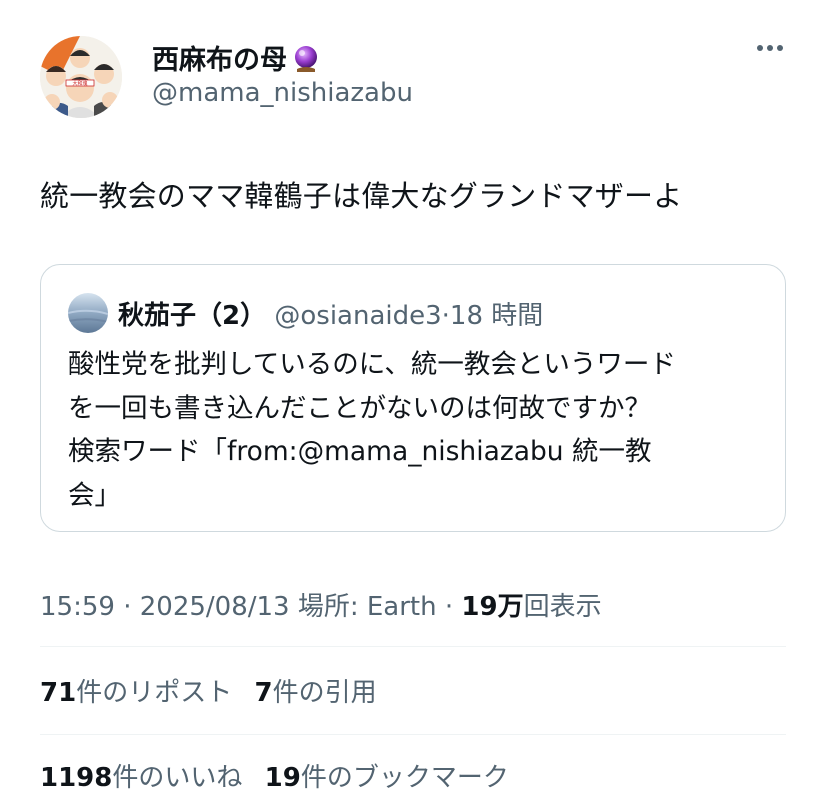 The image size is (828, 807). I want to click on quote-header: 秋茄子（2） @osianaide3·18 時間, so click(330, 313).